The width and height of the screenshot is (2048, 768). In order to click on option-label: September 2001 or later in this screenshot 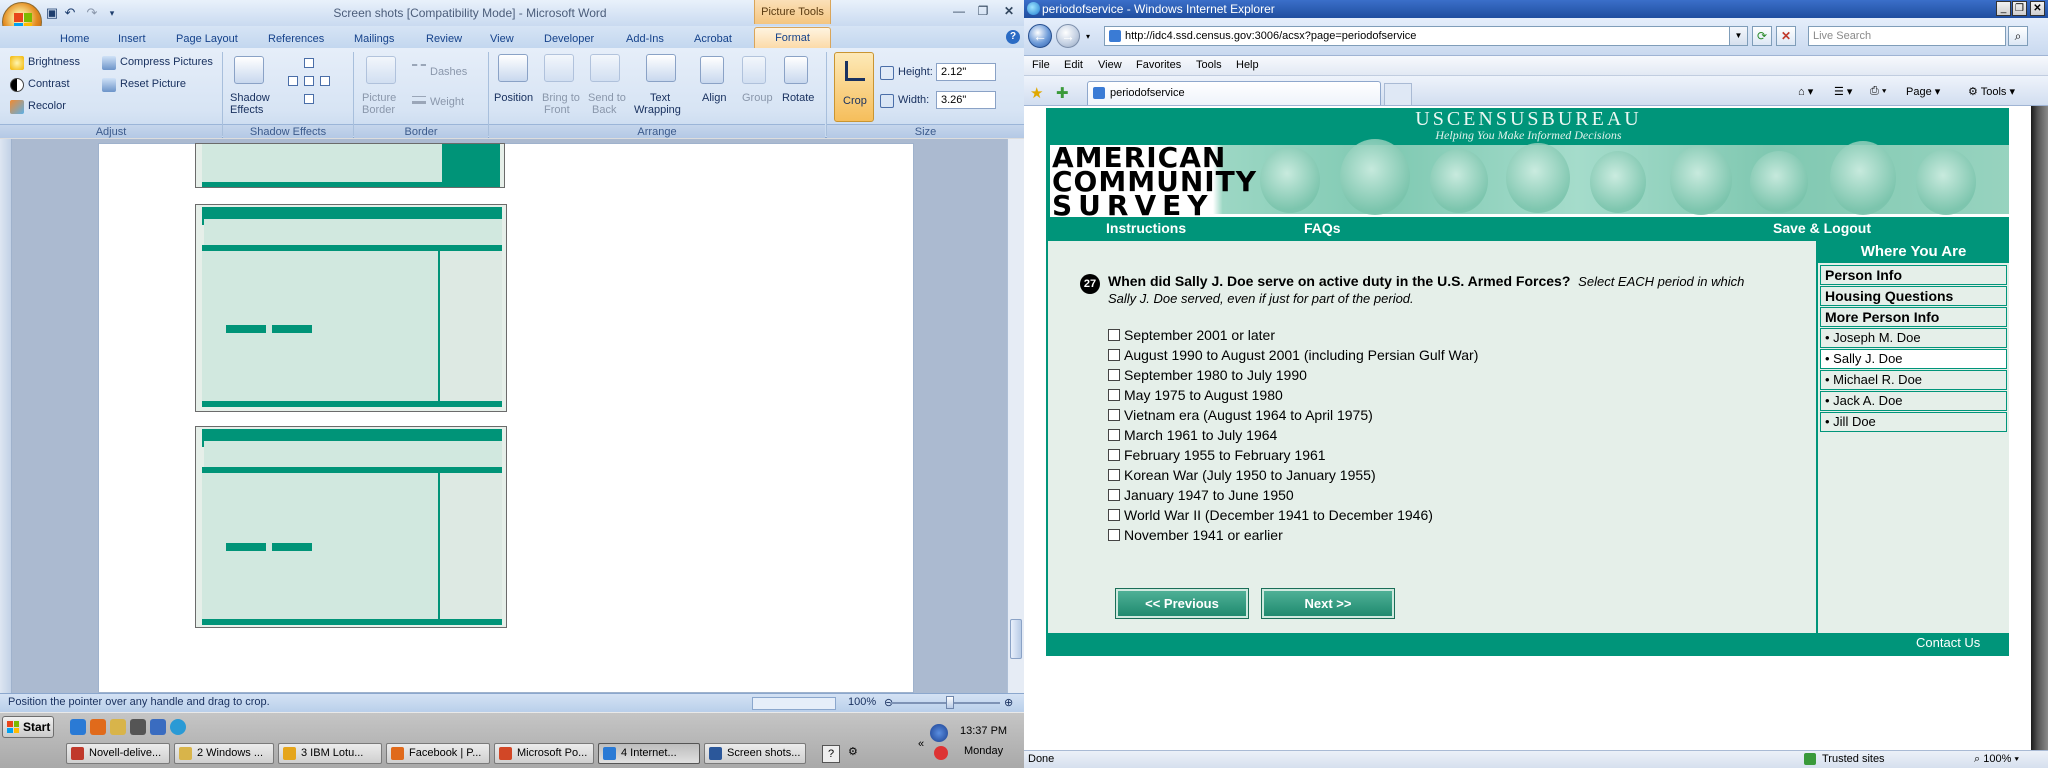, I will do `click(1199, 335)`.